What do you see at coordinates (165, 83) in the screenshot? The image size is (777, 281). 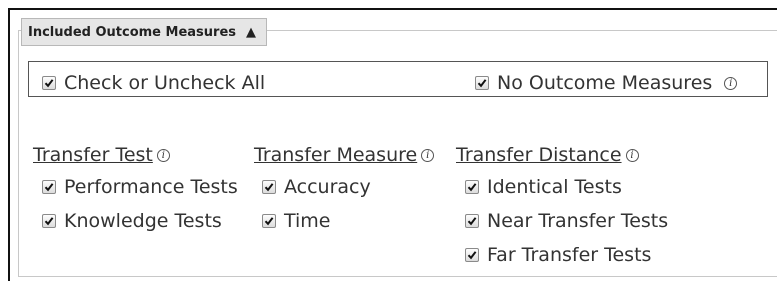 I see `check-all-label: Check or Uncheck All` at bounding box center [165, 83].